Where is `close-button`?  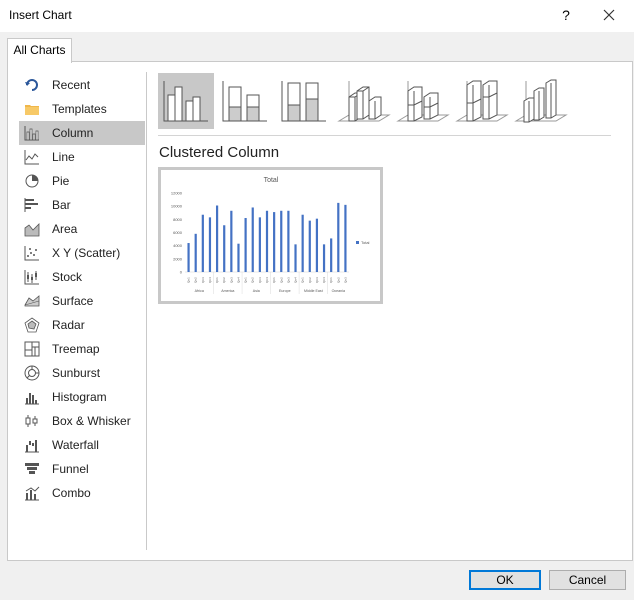
close-button is located at coordinates (609, 15).